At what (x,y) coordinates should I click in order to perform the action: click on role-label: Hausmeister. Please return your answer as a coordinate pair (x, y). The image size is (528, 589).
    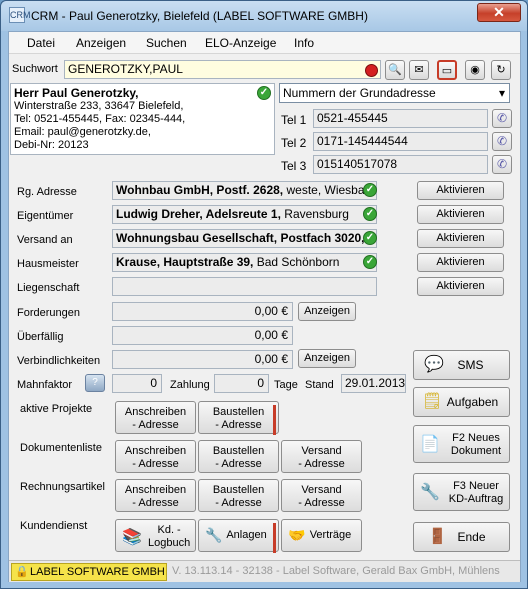
    Looking at the image, I should click on (48, 264).